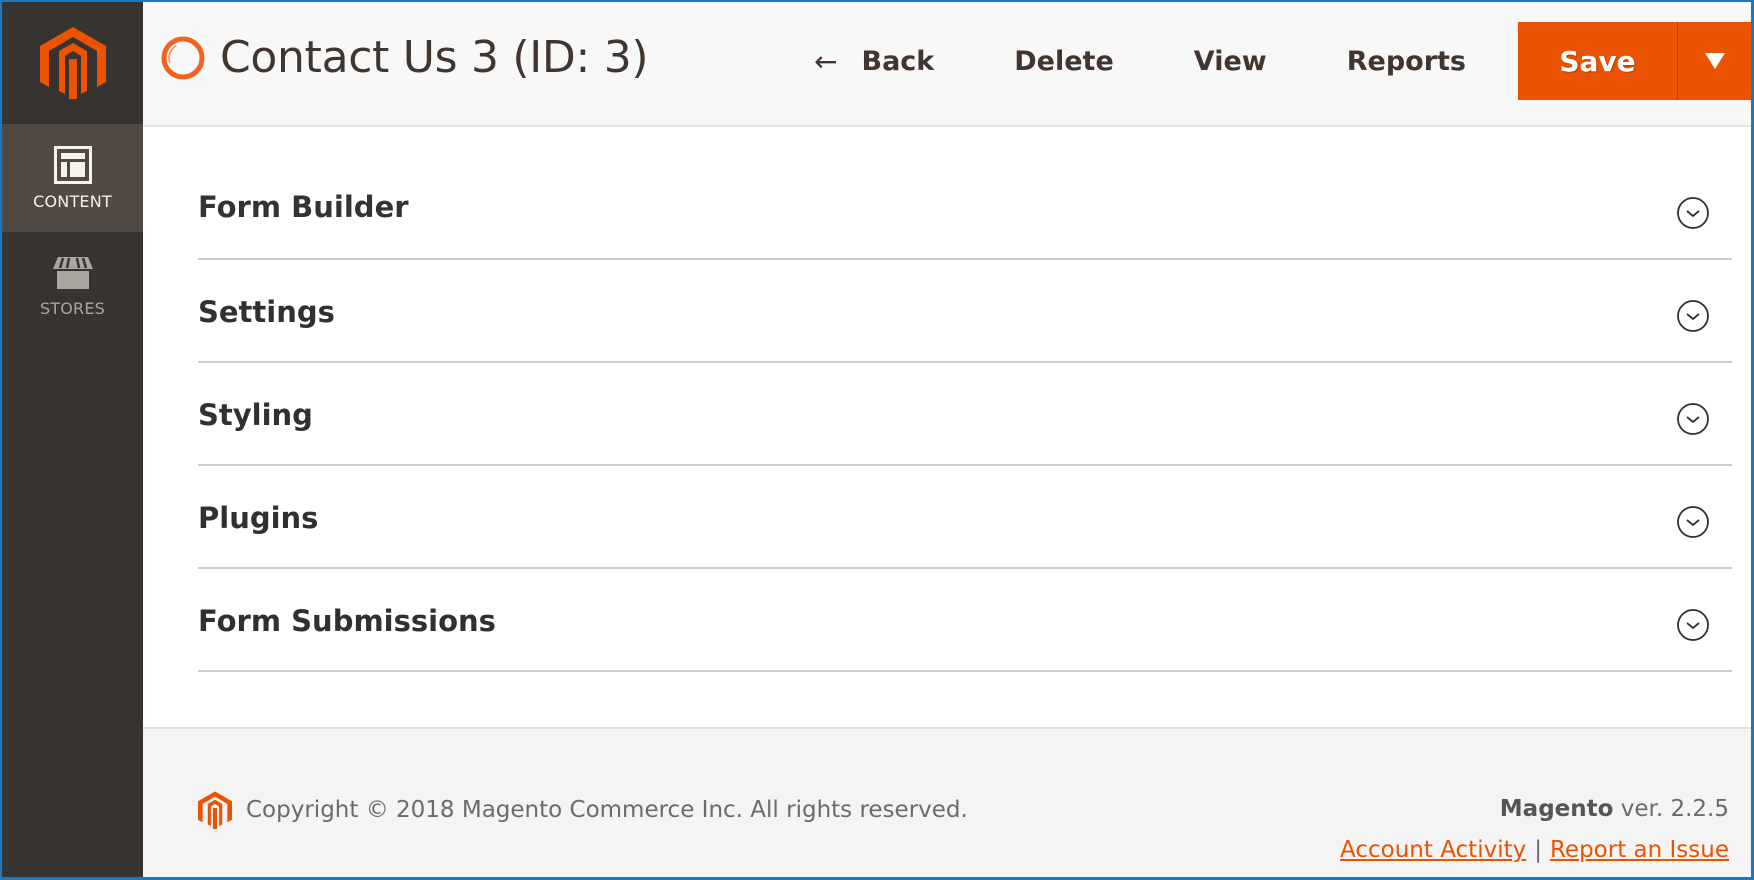 This screenshot has width=1754, height=880. I want to click on section-form-submissions: Form Submissions, so click(965, 620).